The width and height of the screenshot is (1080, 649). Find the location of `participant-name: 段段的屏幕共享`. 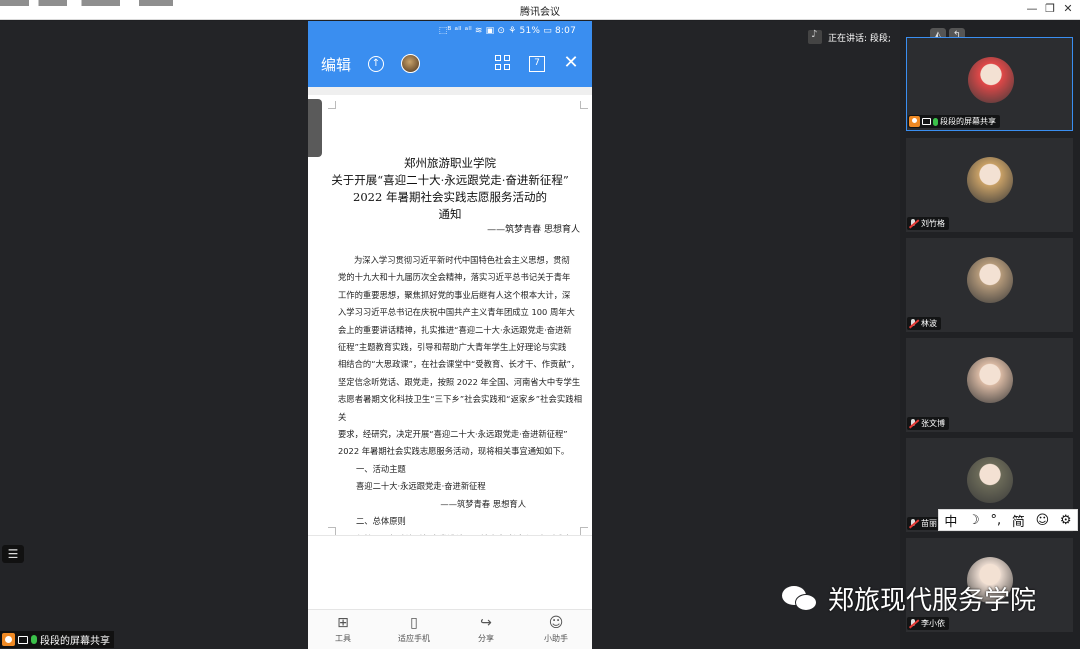

participant-name: 段段的屏幕共享 is located at coordinates (968, 121).